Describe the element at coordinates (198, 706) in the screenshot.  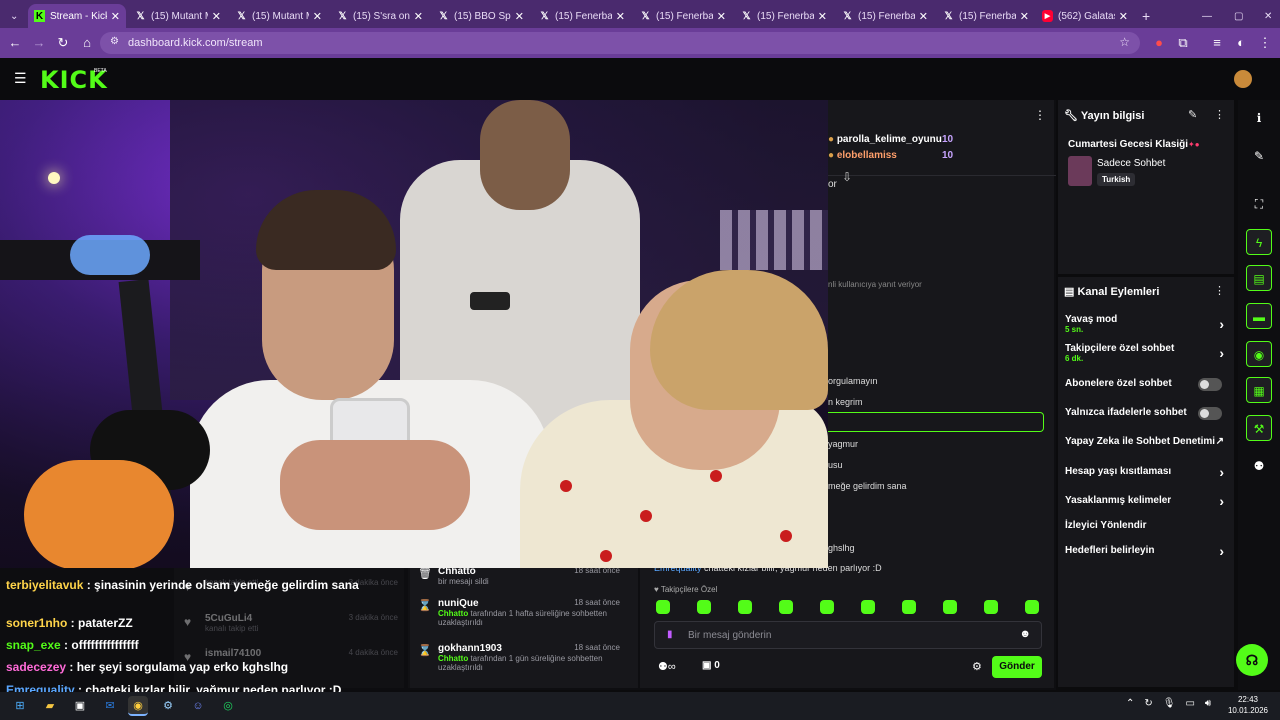
I see `discord-icon: ☺` at that location.